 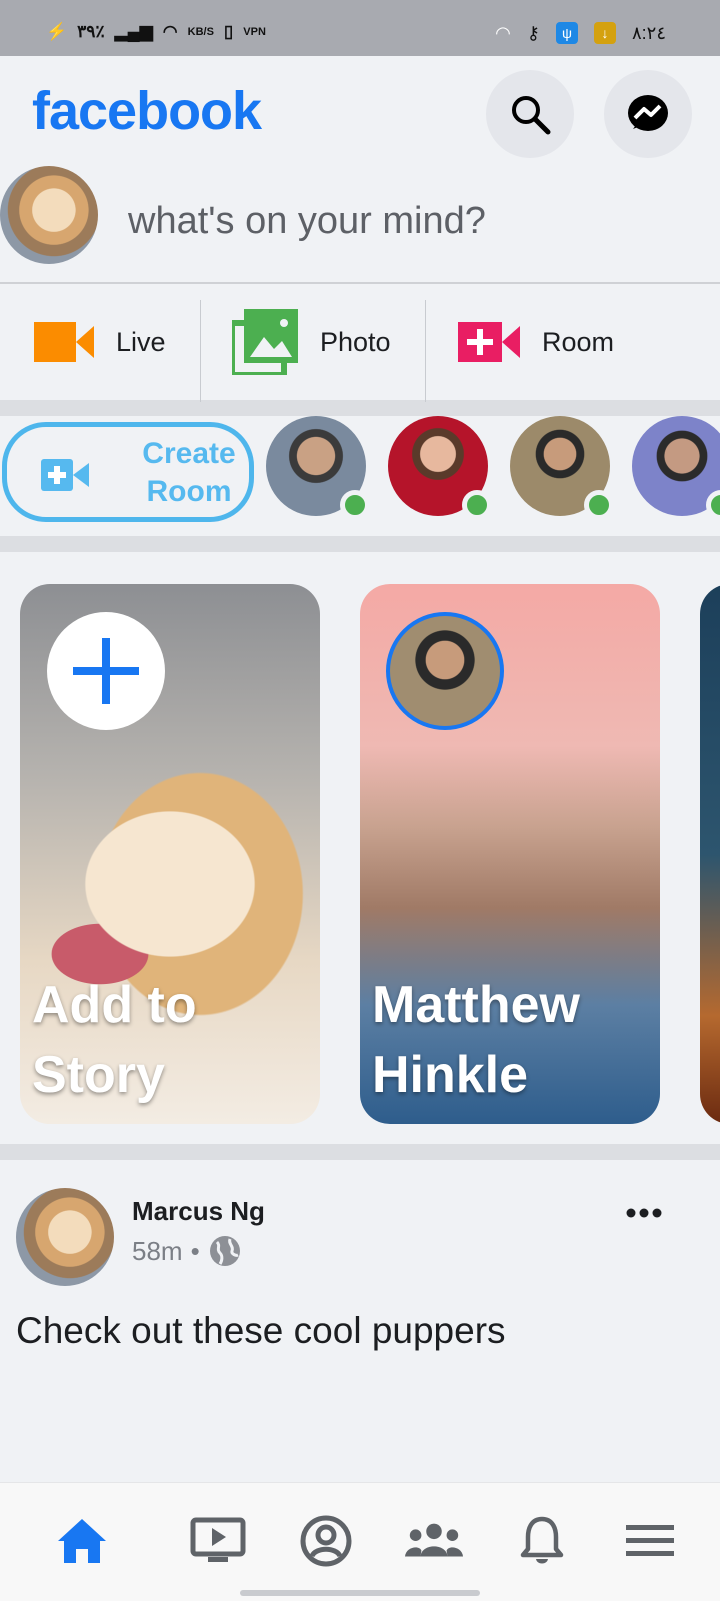 I want to click on room-plus-camera-icon, so click(x=489, y=342).